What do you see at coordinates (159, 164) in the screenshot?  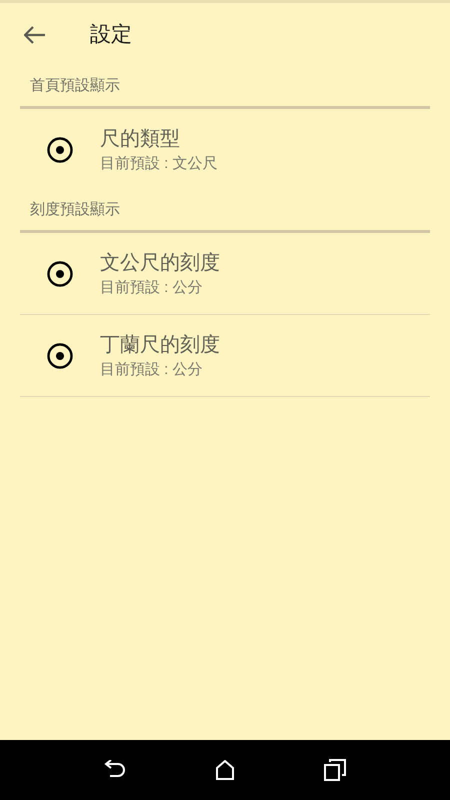 I see `item-summary: 目前預設 : 文公尺` at bounding box center [159, 164].